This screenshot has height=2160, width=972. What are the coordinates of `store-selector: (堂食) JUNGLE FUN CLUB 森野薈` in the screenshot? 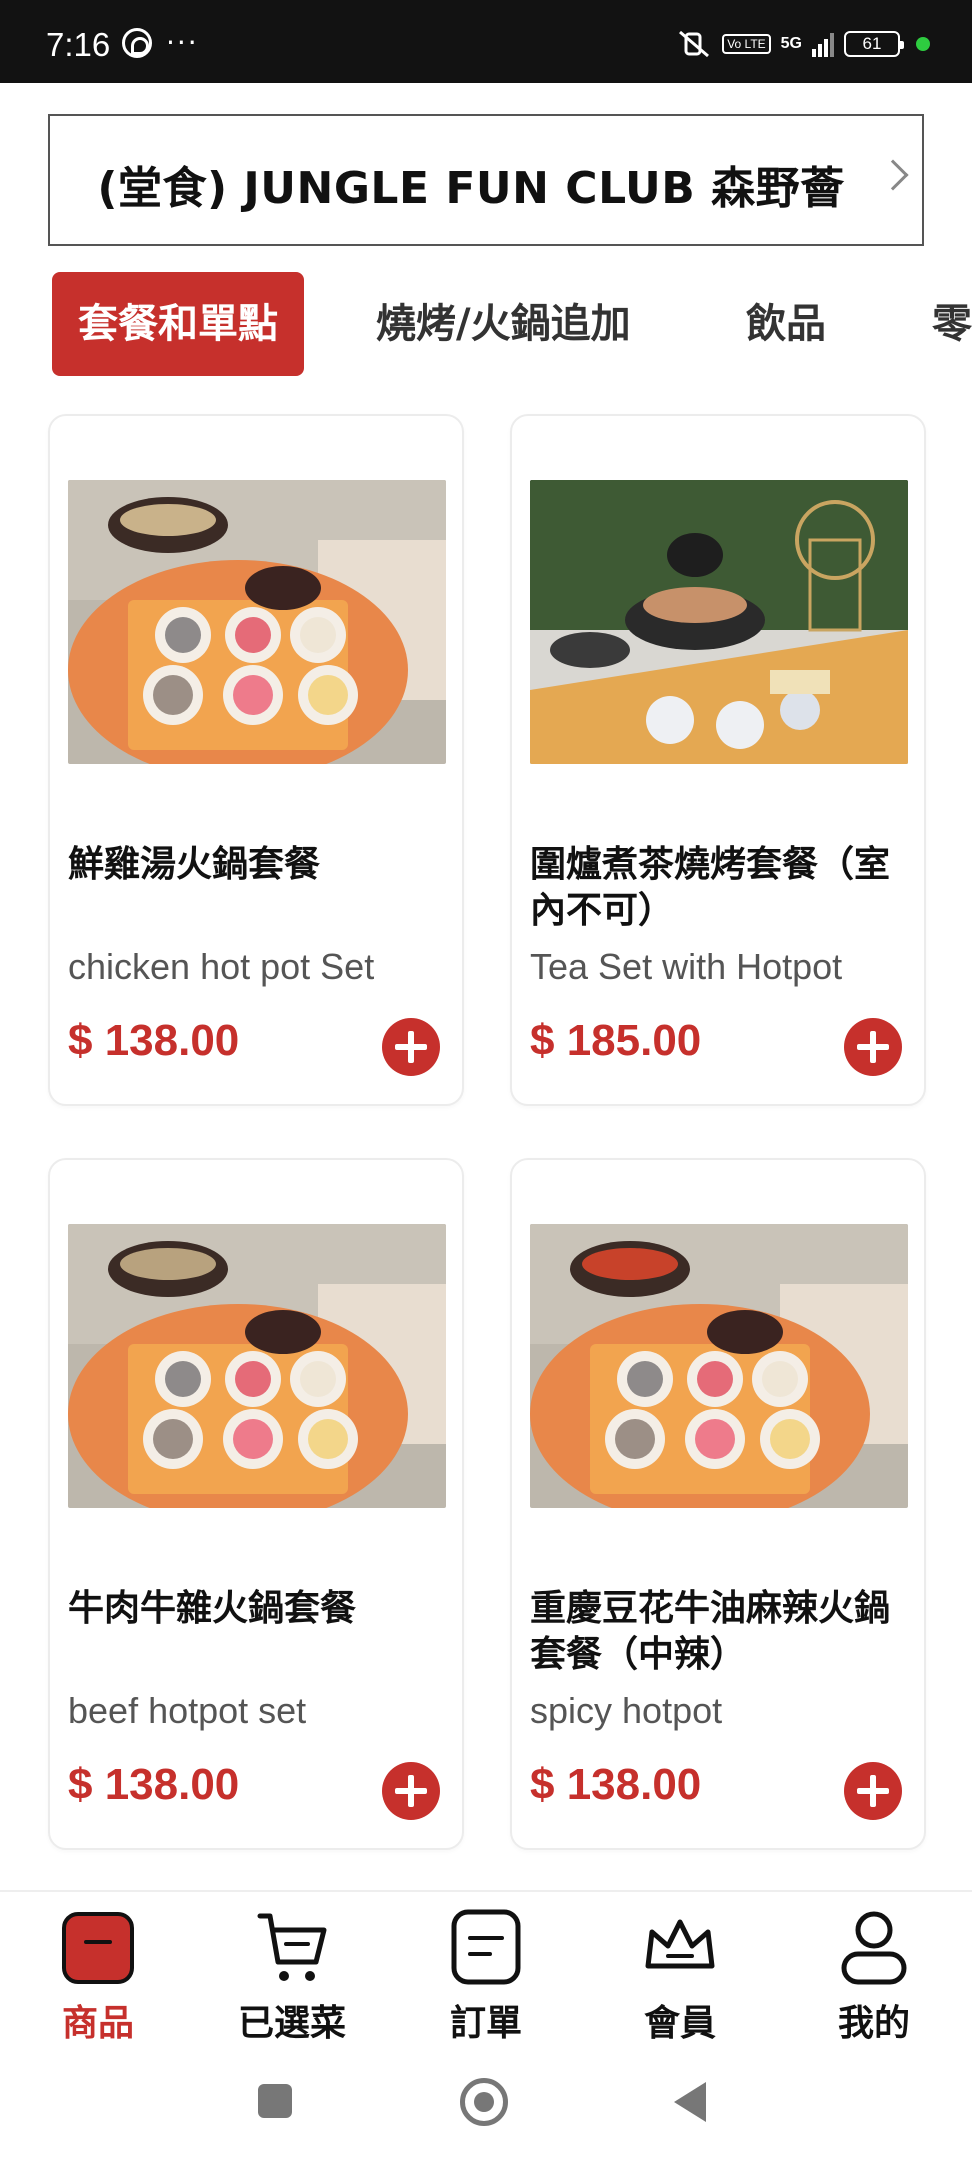 It's located at (486, 180).